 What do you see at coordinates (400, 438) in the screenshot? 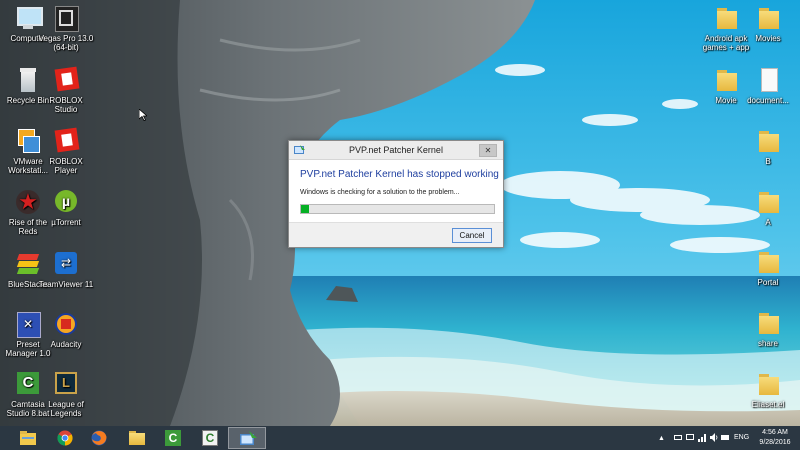
I see `taskbar: C C ▲ ENG 4:56 AM 9/28/2016` at bounding box center [400, 438].